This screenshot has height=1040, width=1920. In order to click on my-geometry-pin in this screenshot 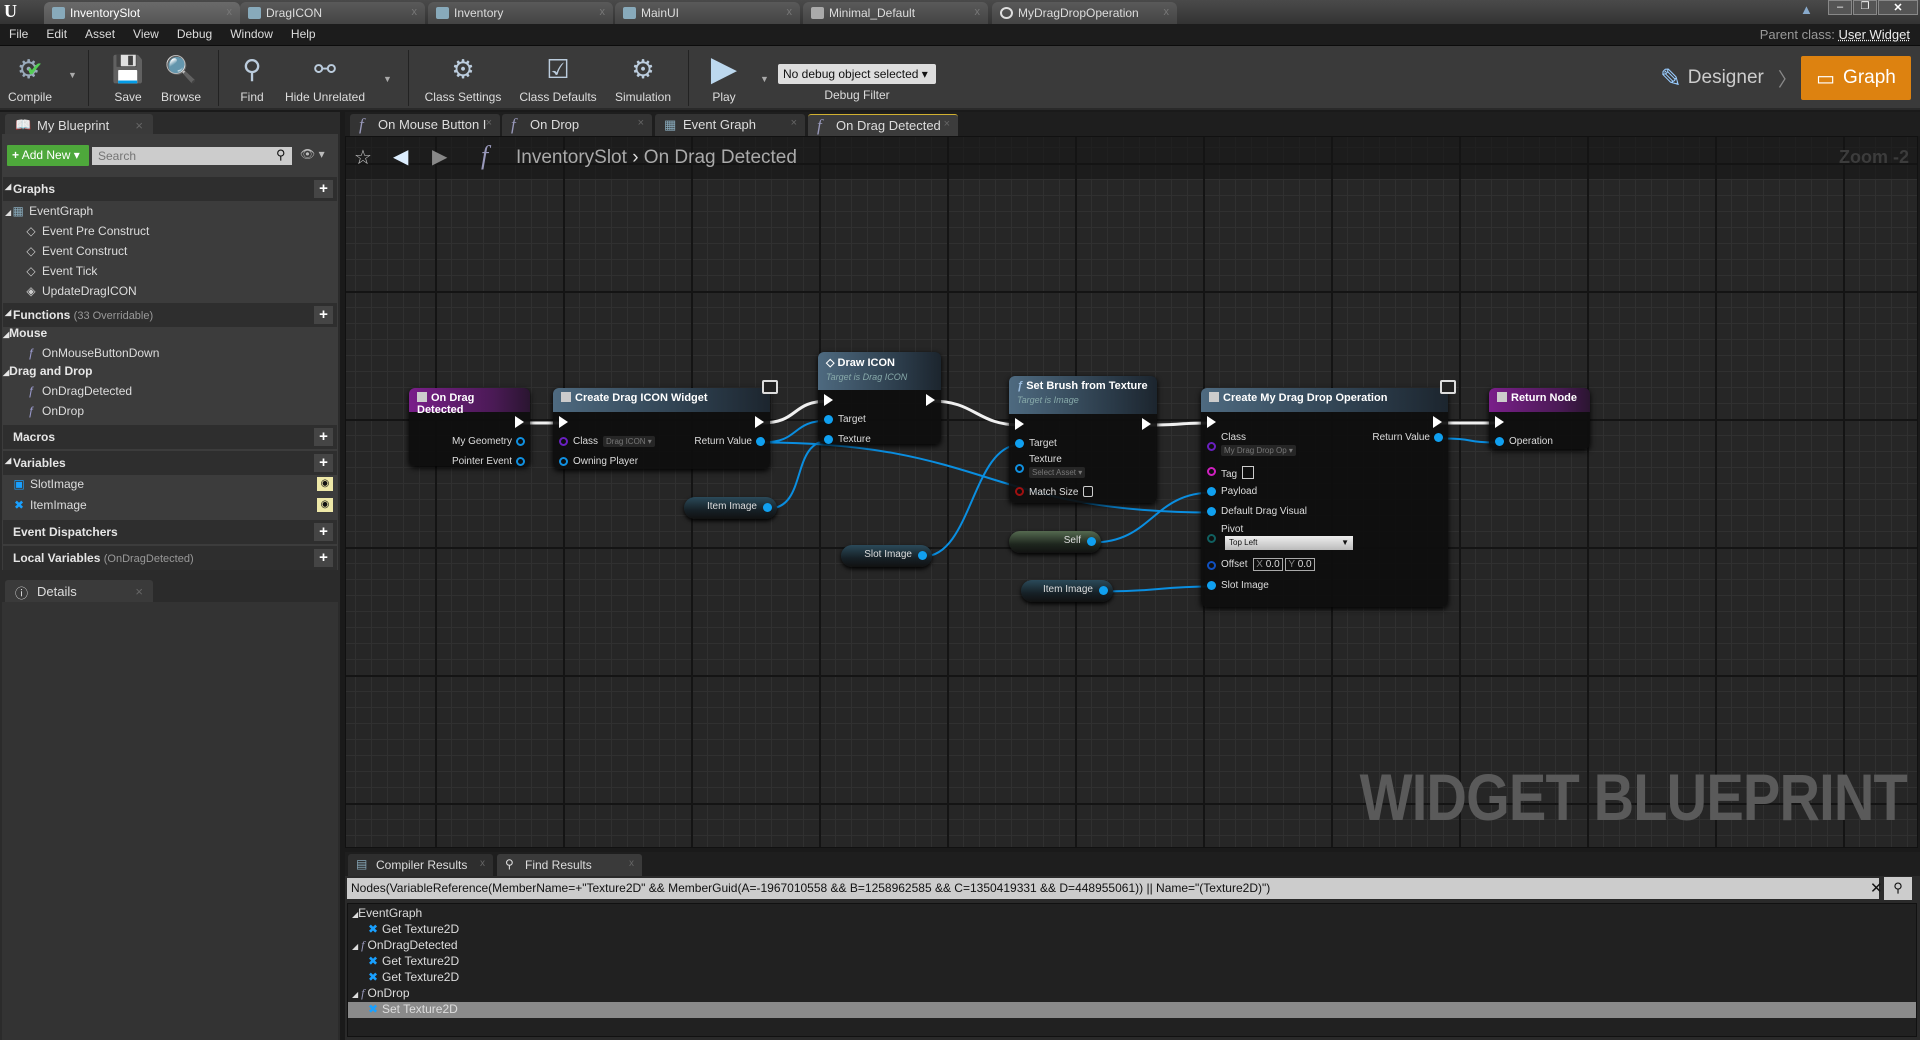, I will do `click(520, 441)`.